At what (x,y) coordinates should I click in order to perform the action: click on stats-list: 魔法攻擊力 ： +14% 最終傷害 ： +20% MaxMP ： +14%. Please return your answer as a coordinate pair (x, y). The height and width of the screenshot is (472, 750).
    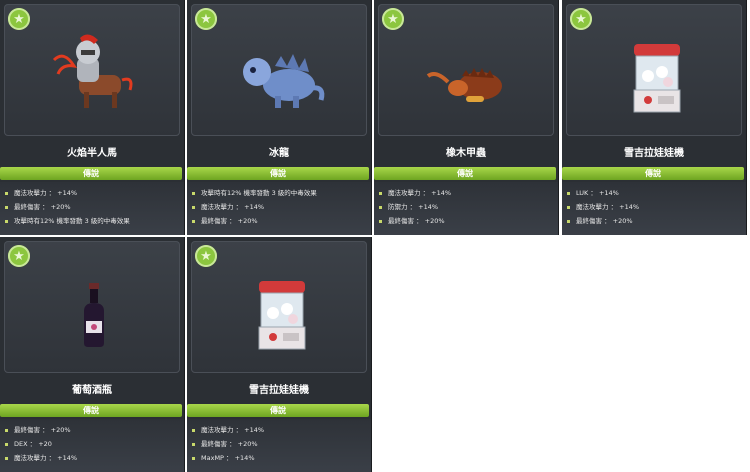
    Looking at the image, I should click on (279, 445).